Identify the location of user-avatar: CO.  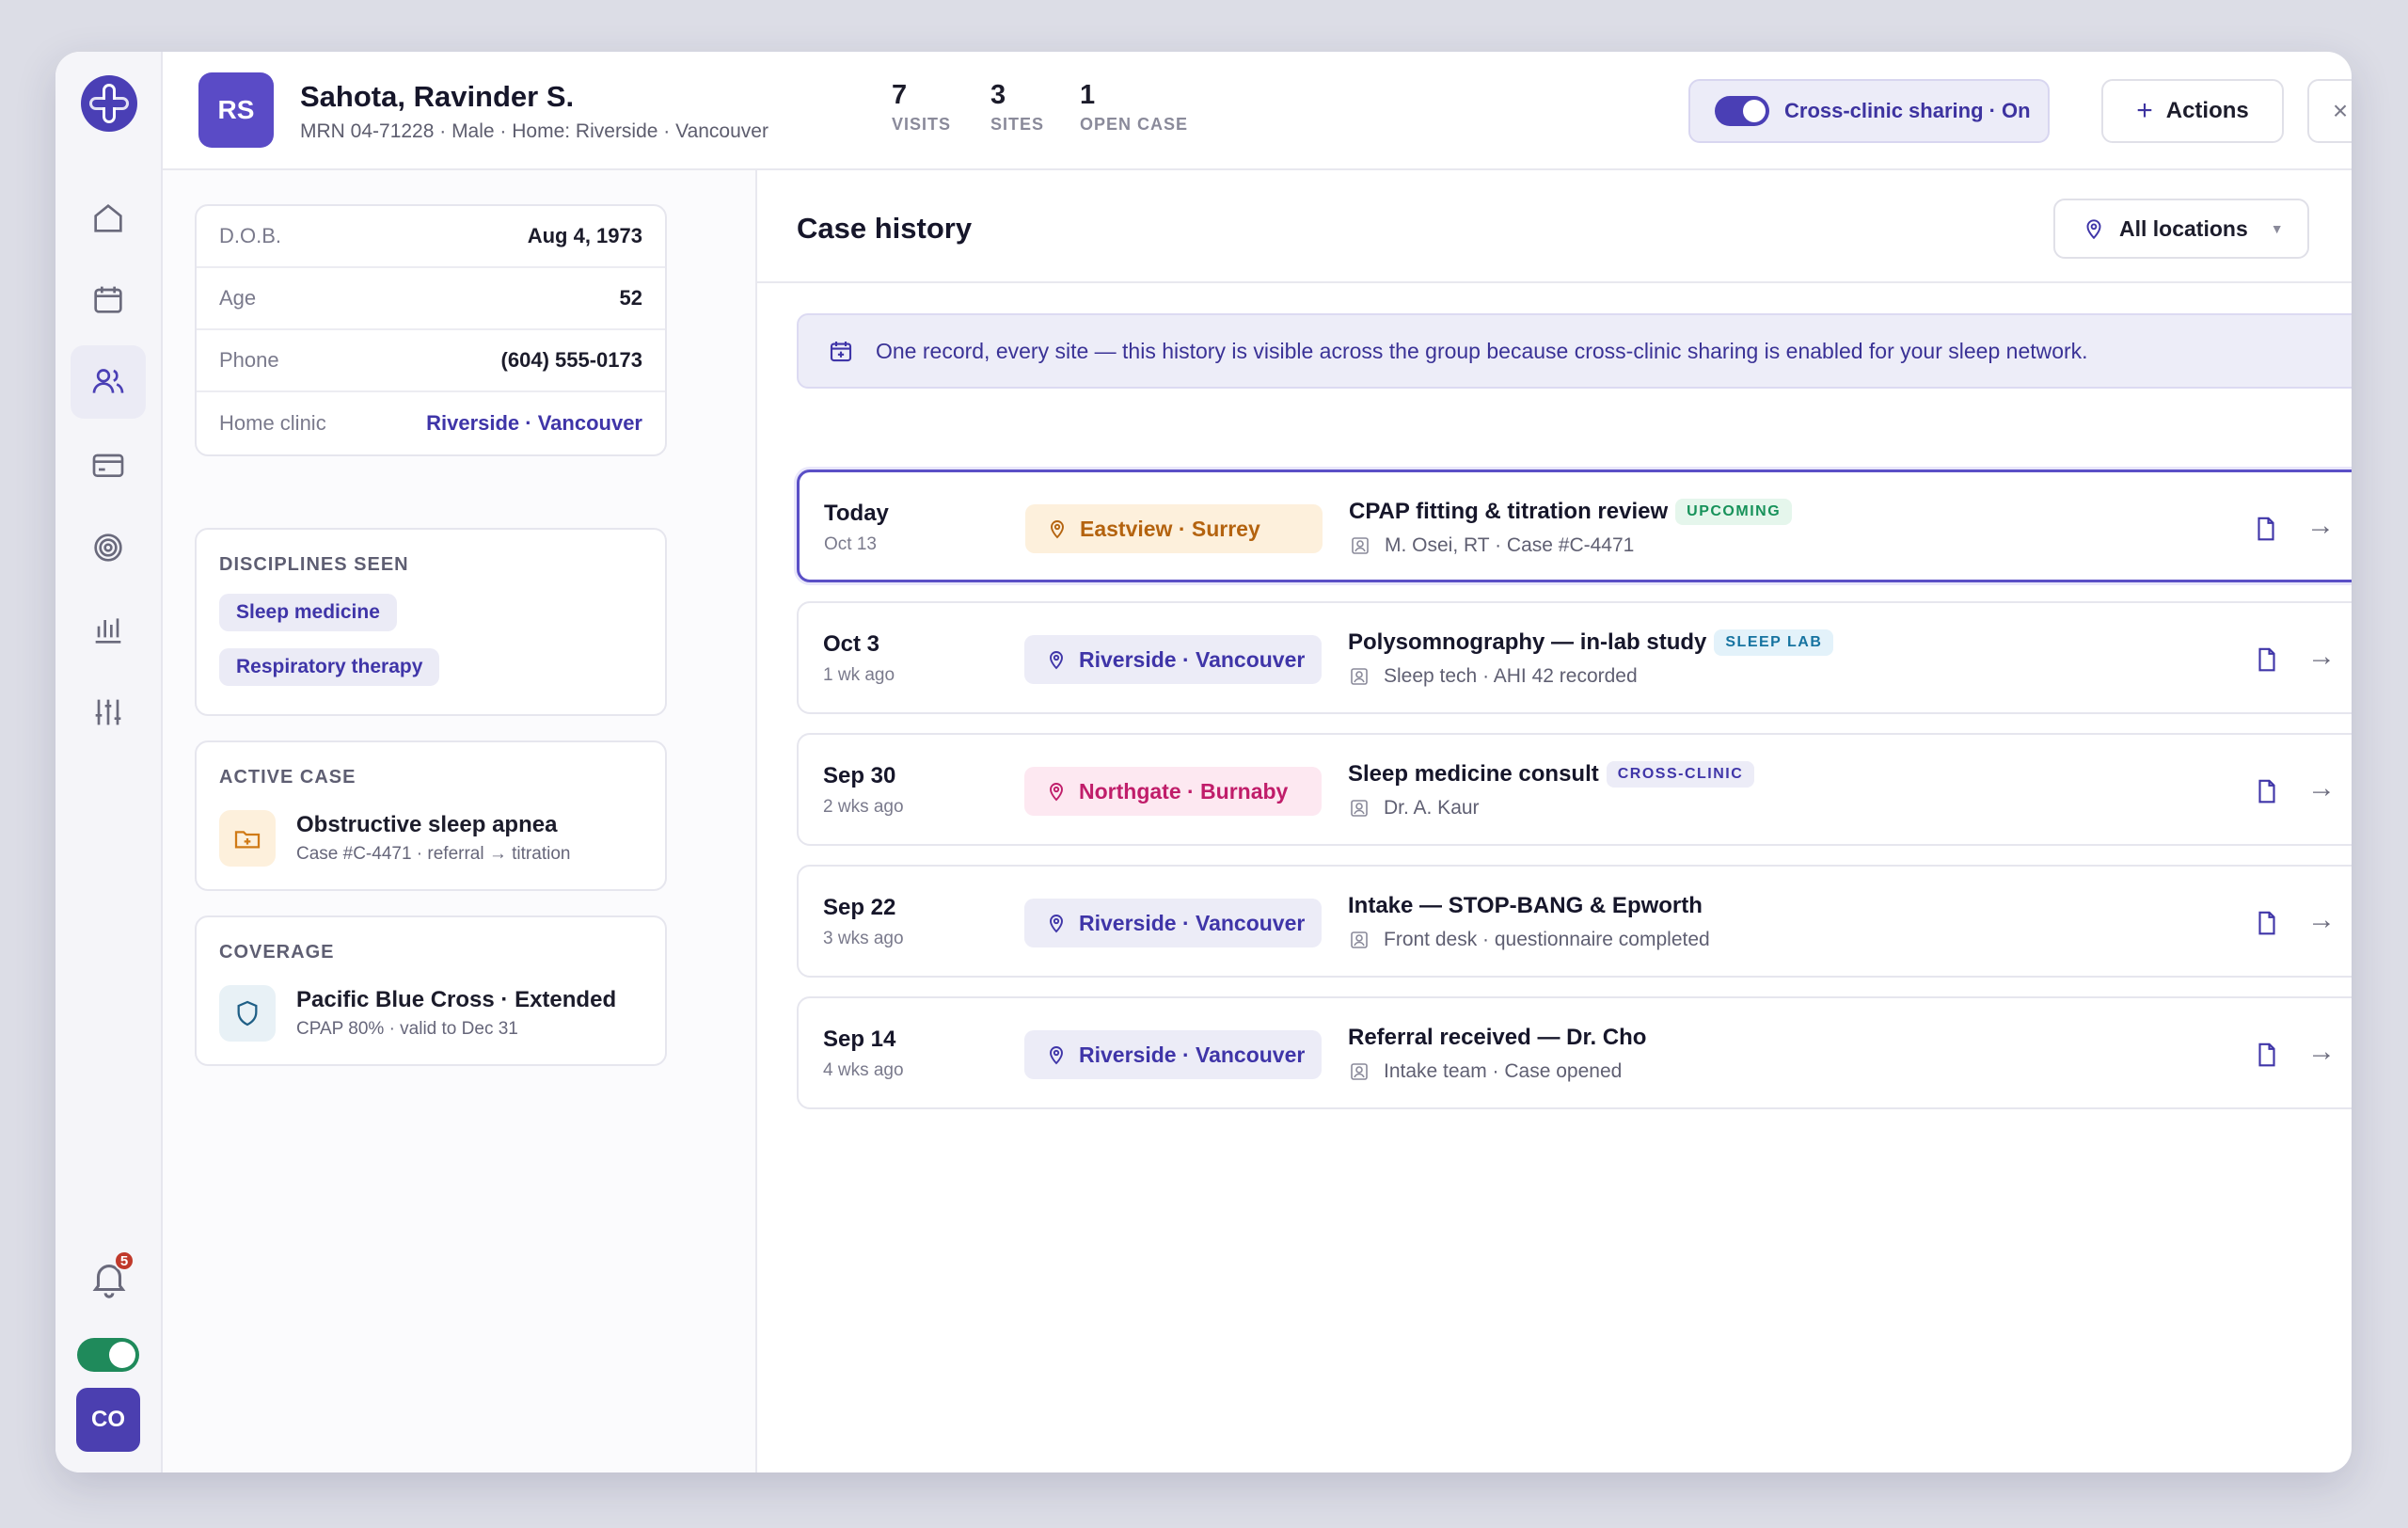
(108, 1420).